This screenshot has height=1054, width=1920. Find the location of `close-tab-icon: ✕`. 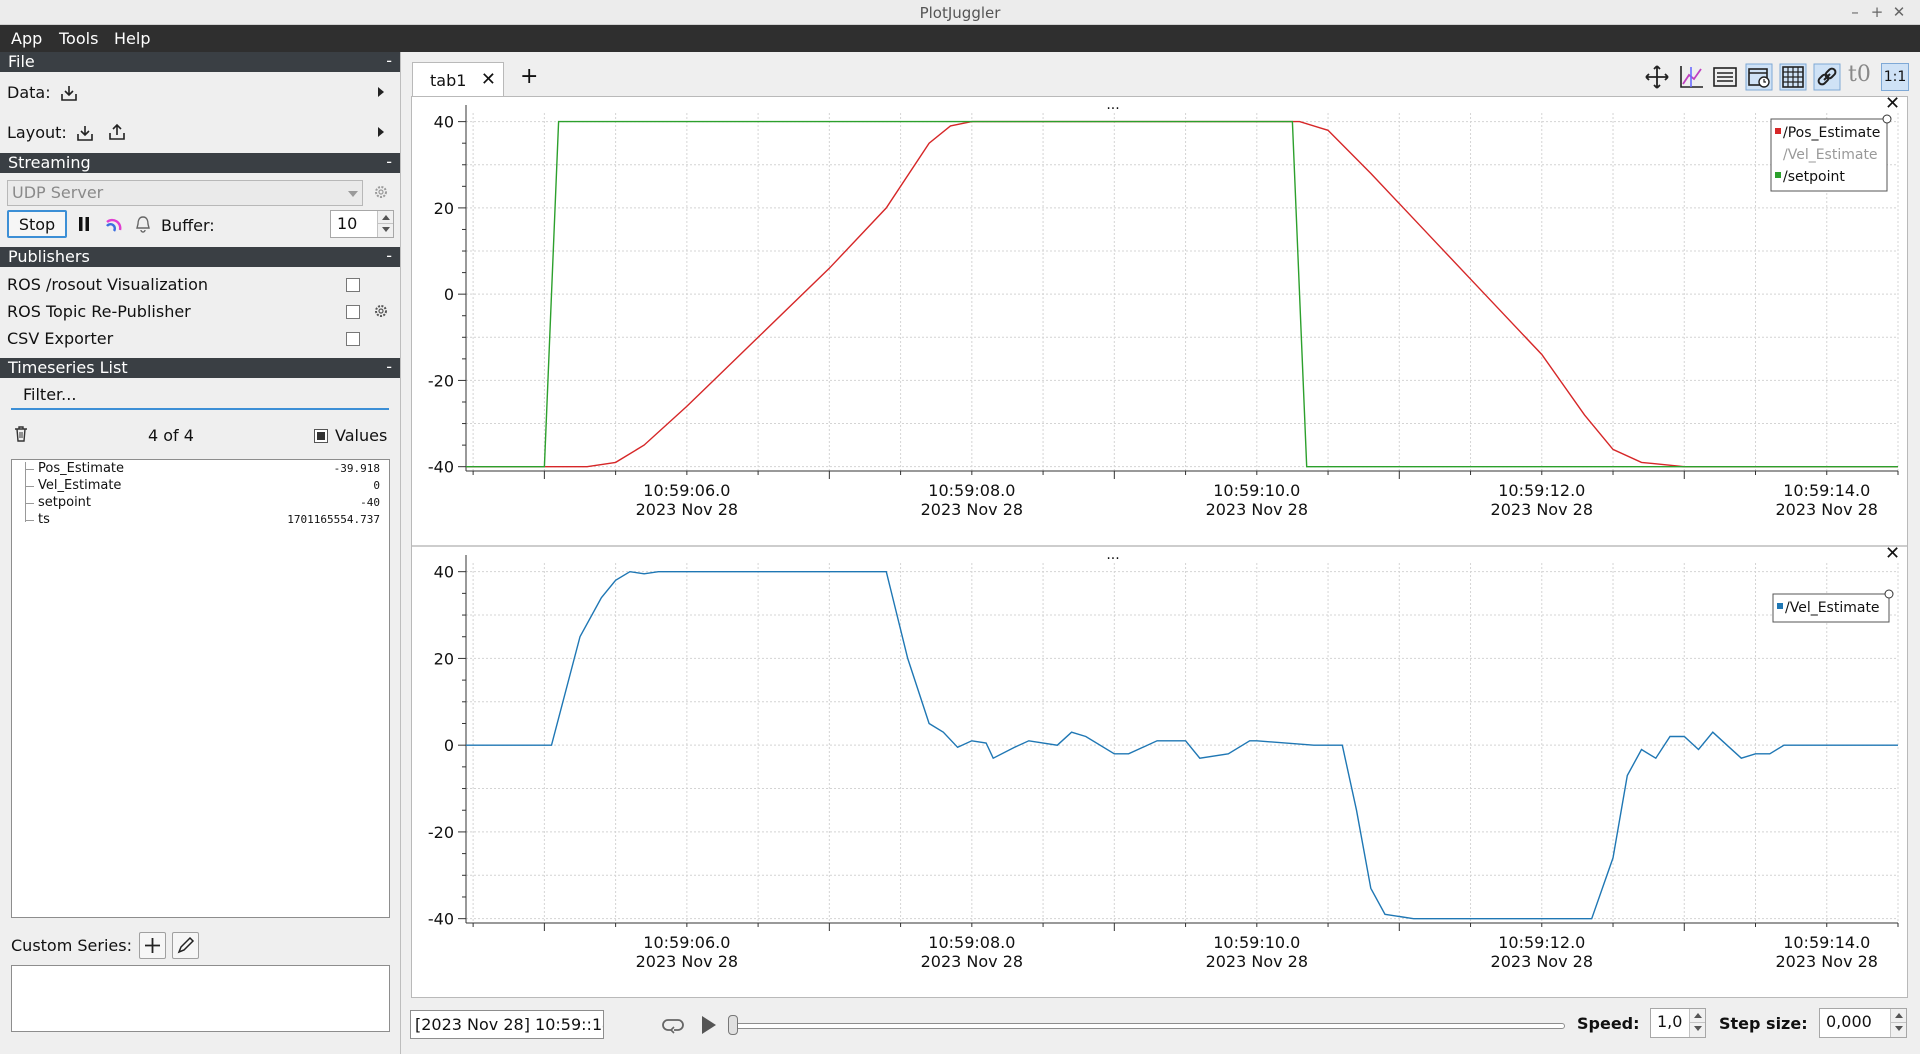

close-tab-icon: ✕ is located at coordinates (488, 79).